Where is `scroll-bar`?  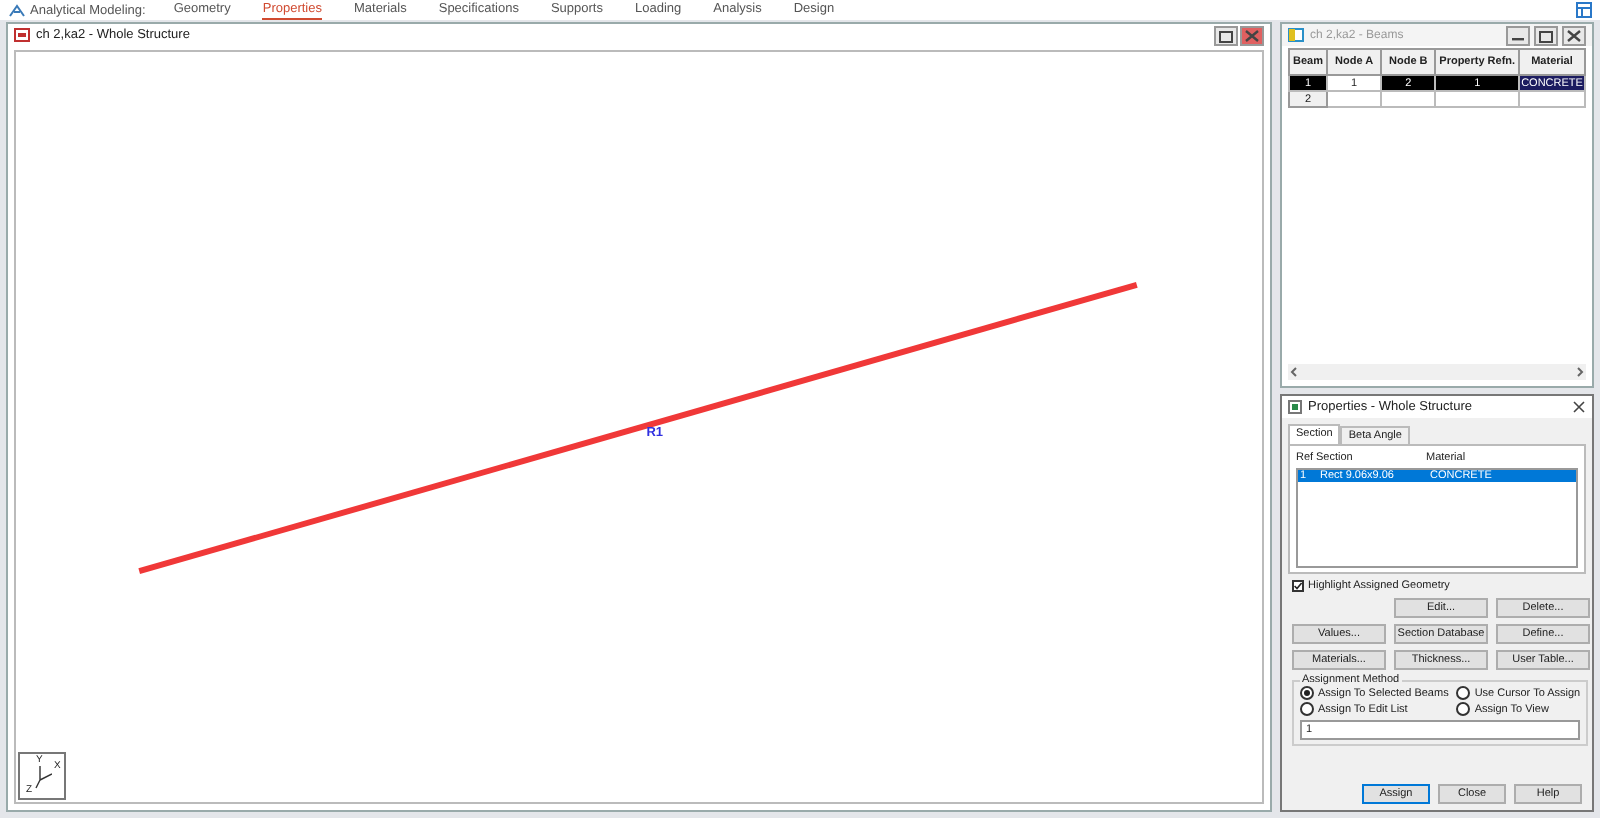
scroll-bar is located at coordinates (1437, 372).